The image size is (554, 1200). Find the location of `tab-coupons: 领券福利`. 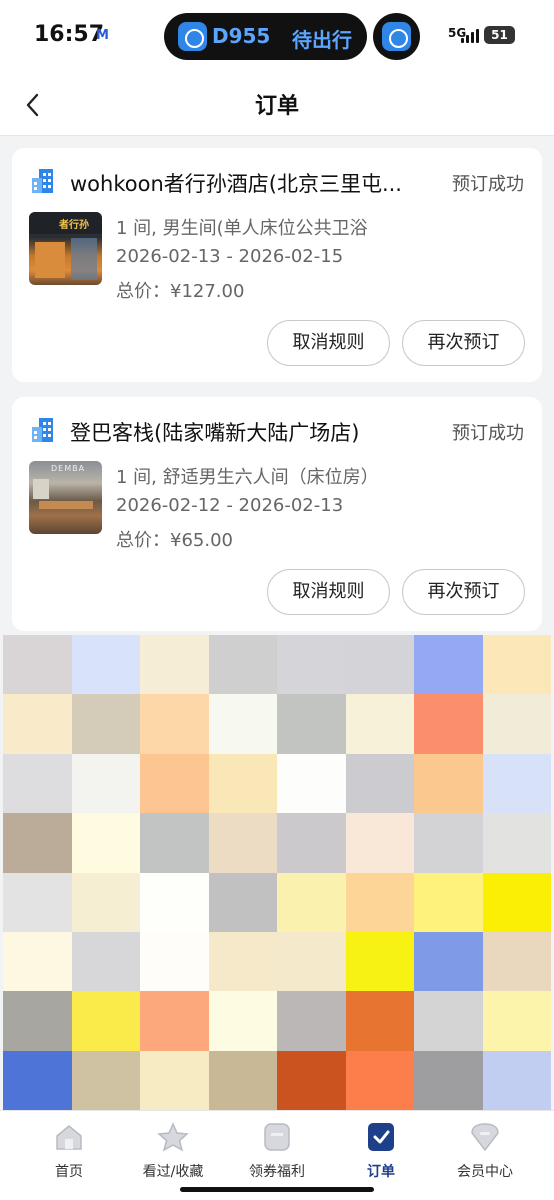

tab-coupons: 领券福利 is located at coordinates (277, 1152).